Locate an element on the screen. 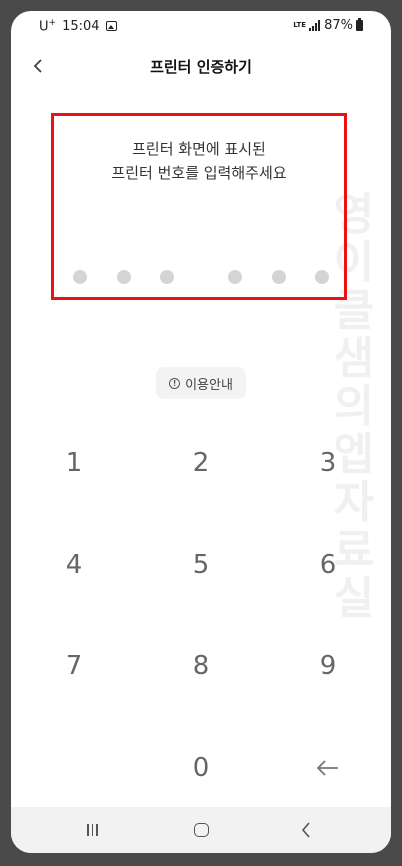  usage-guide-label: 이용안내 is located at coordinates (209, 385).